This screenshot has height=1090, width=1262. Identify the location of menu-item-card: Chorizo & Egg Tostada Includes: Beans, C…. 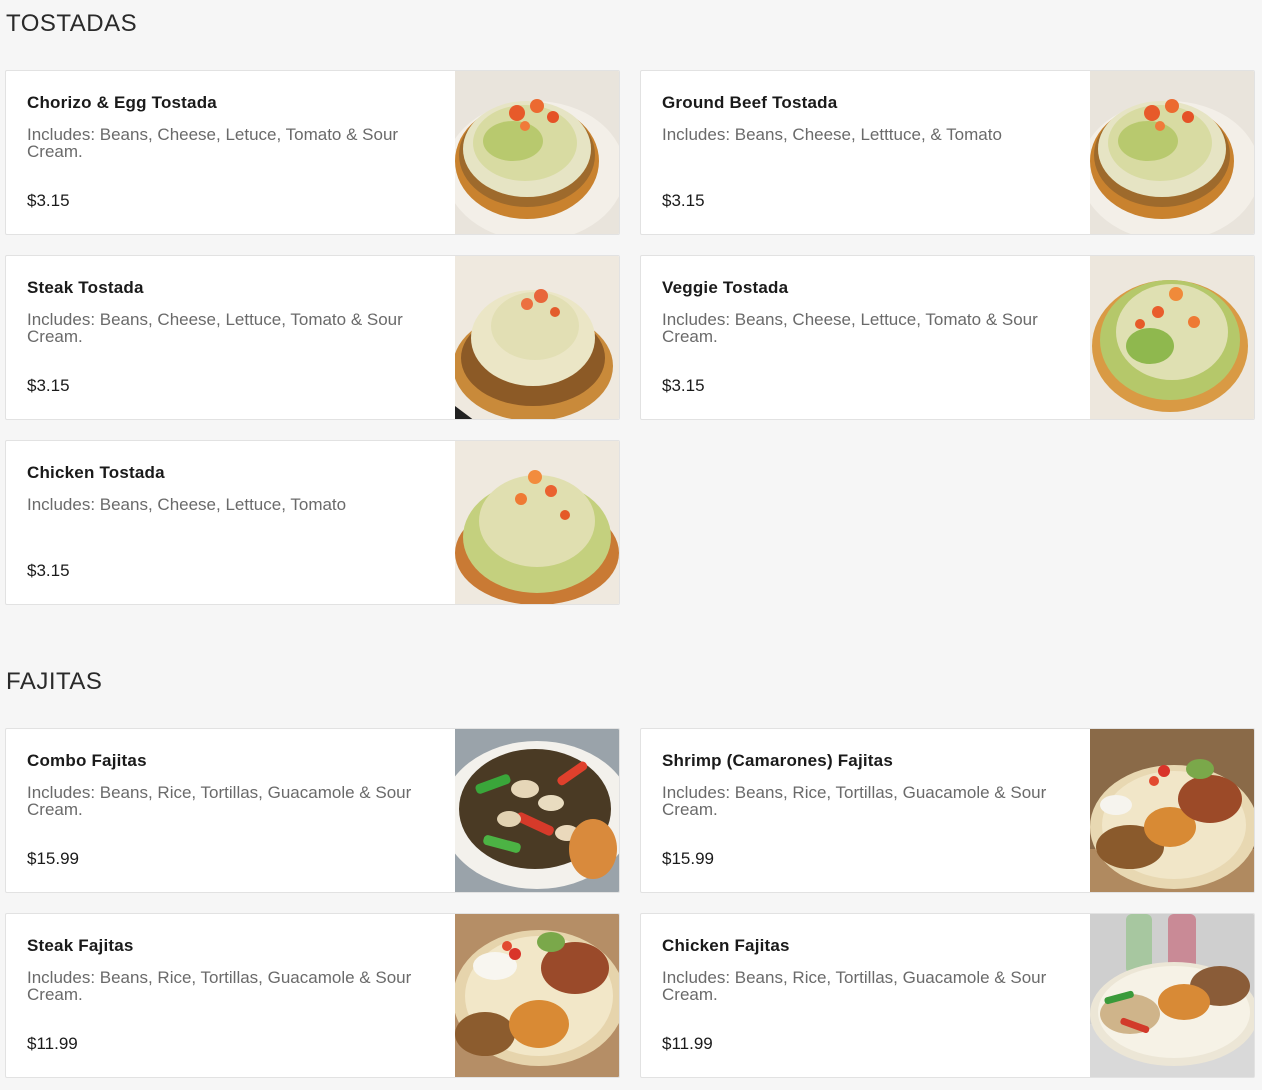
(312, 152).